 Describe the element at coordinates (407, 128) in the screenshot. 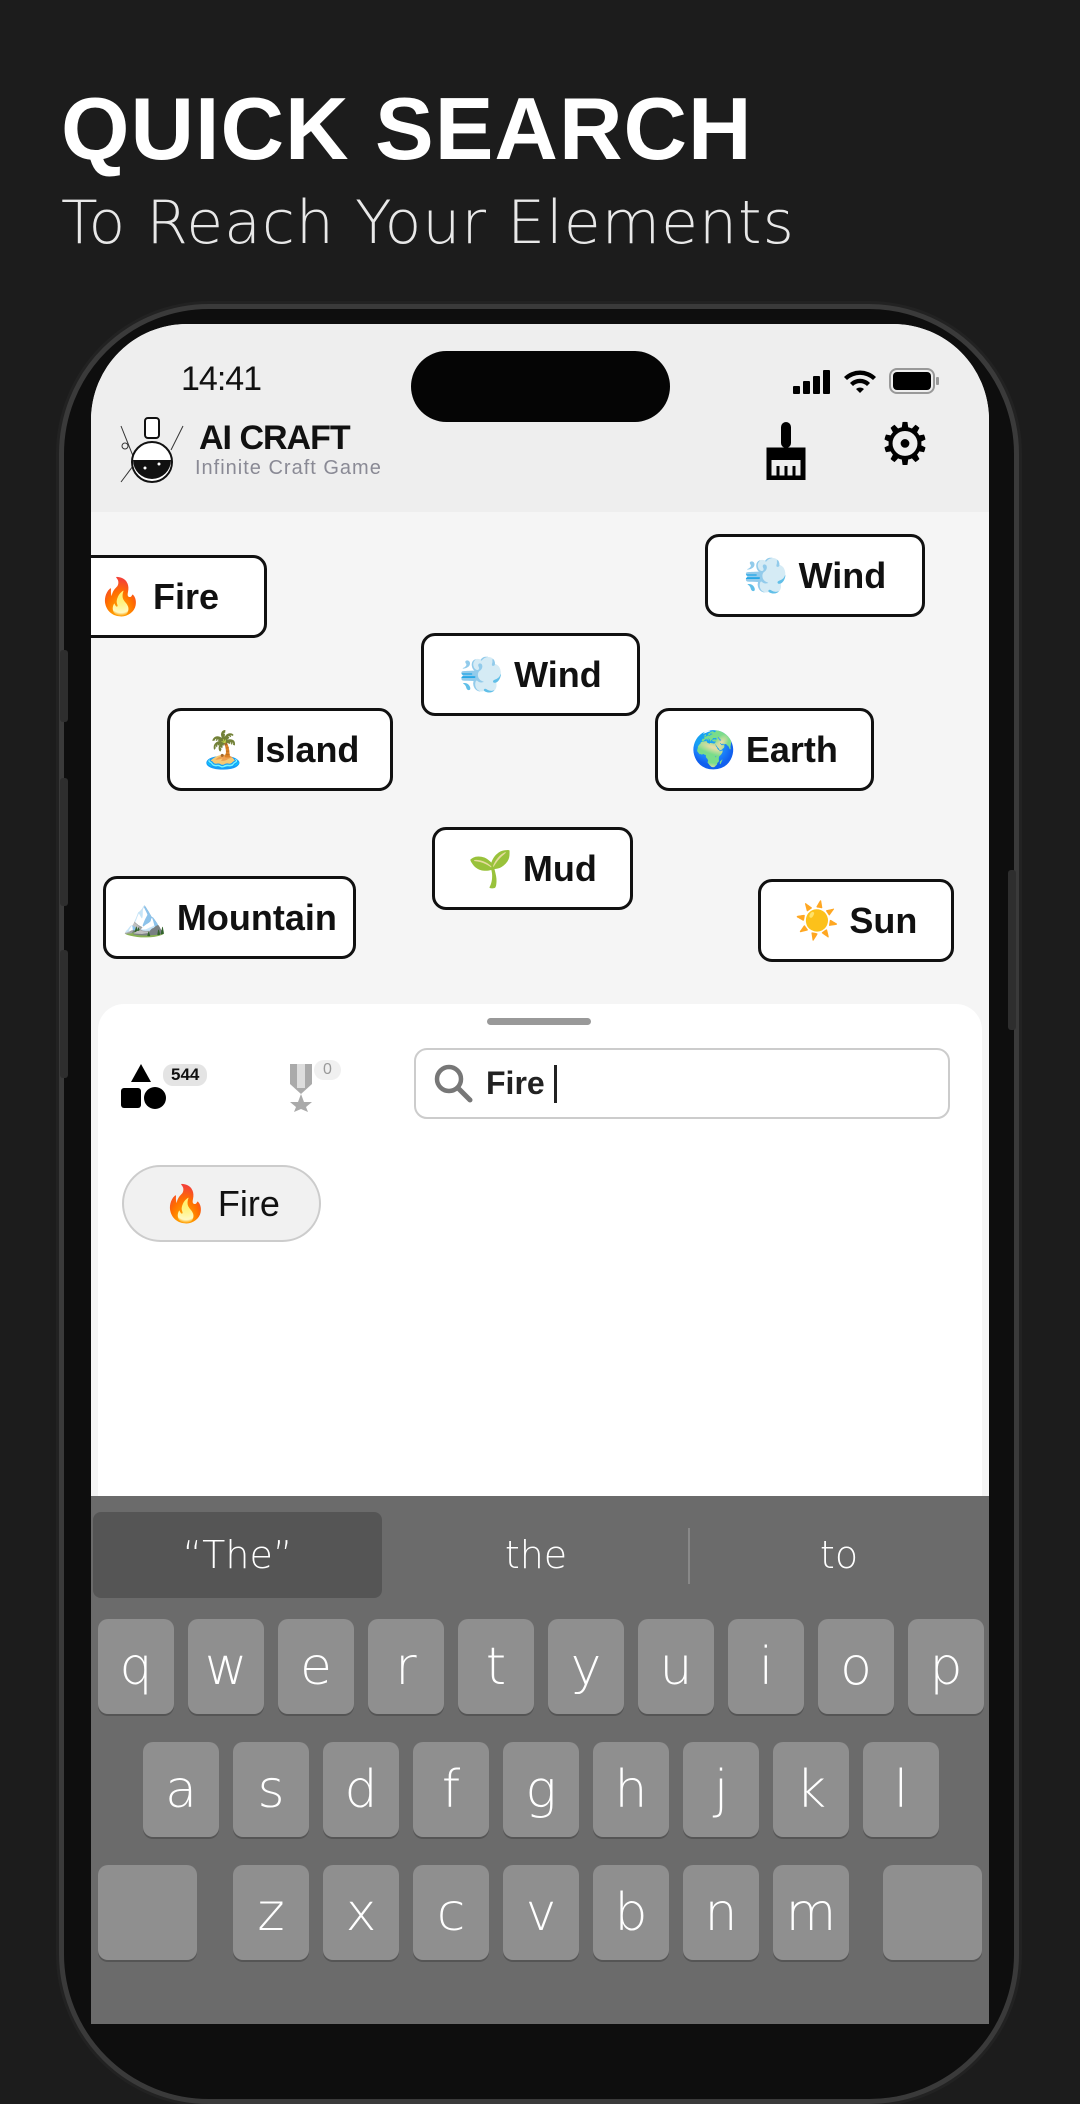

I see `promo-title: QUICK SEARCH` at that location.